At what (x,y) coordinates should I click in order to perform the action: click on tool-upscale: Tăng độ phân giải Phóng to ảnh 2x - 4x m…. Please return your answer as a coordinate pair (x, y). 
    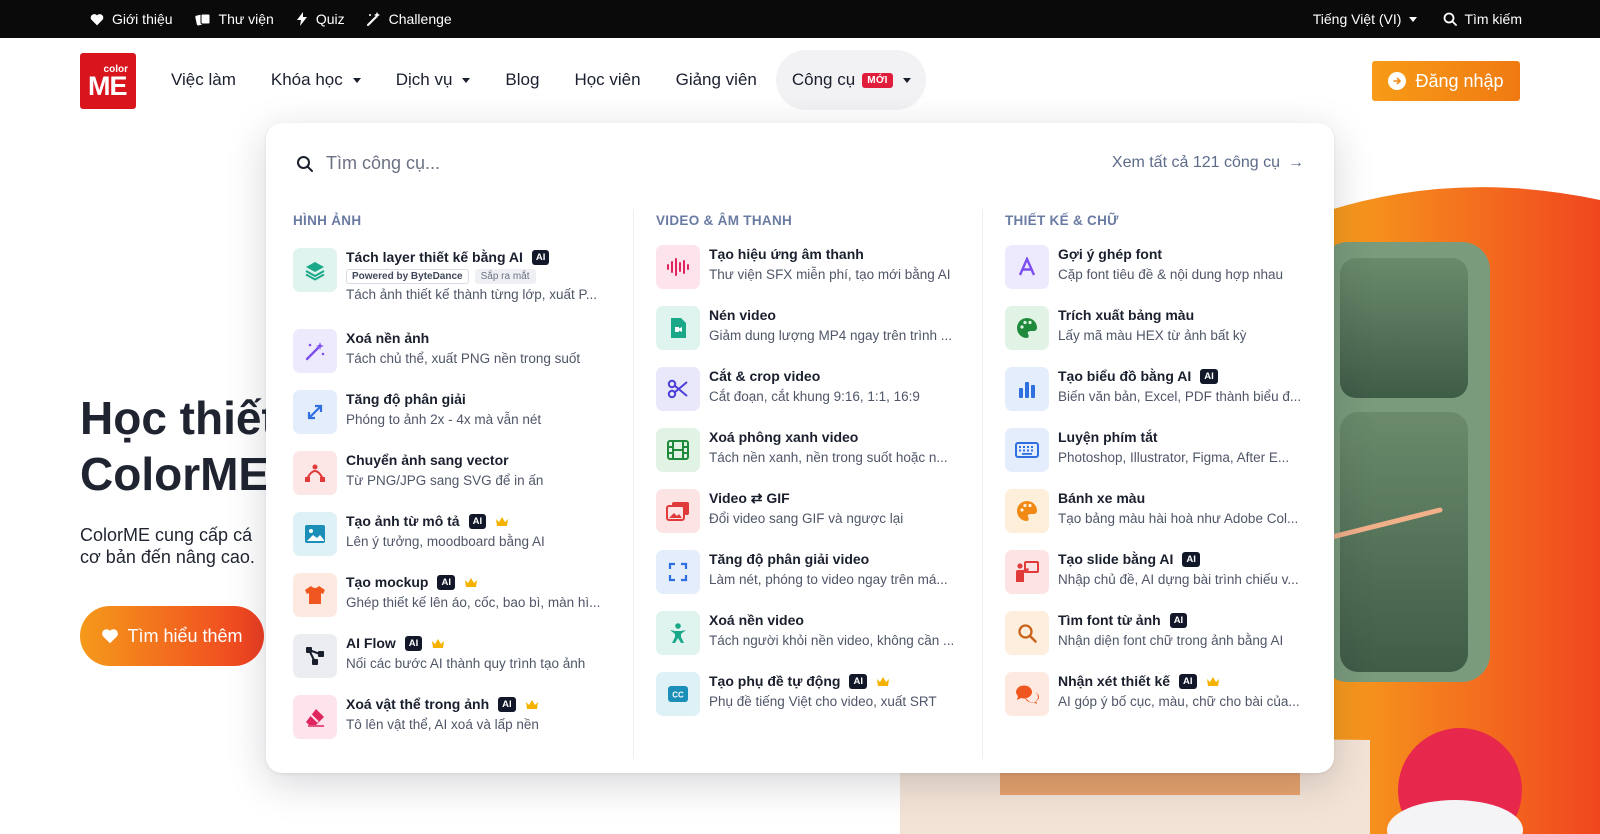
    Looking at the image, I should click on (417, 412).